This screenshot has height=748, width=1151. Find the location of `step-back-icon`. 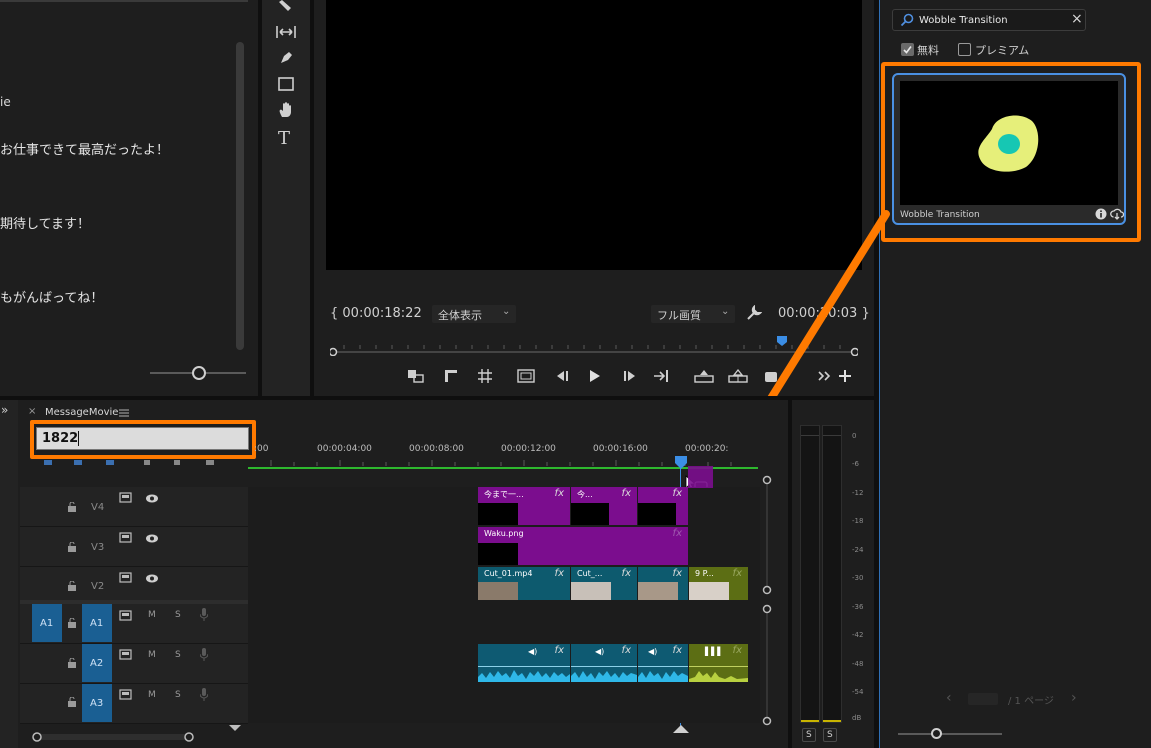

step-back-icon is located at coordinates (562, 376).